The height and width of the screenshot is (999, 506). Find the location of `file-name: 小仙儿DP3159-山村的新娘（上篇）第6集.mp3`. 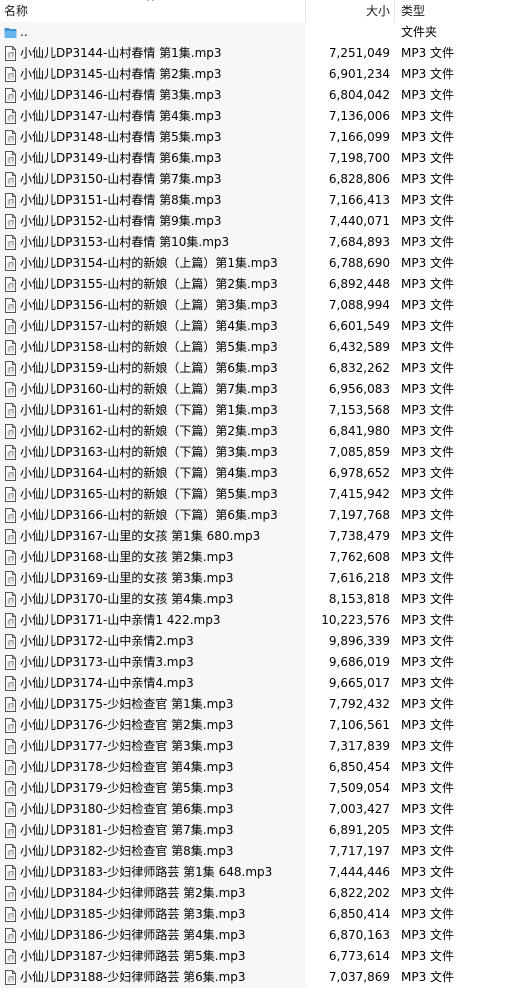

file-name: 小仙儿DP3159-山村的新娘（上篇）第6集.mp3 is located at coordinates (149, 368).